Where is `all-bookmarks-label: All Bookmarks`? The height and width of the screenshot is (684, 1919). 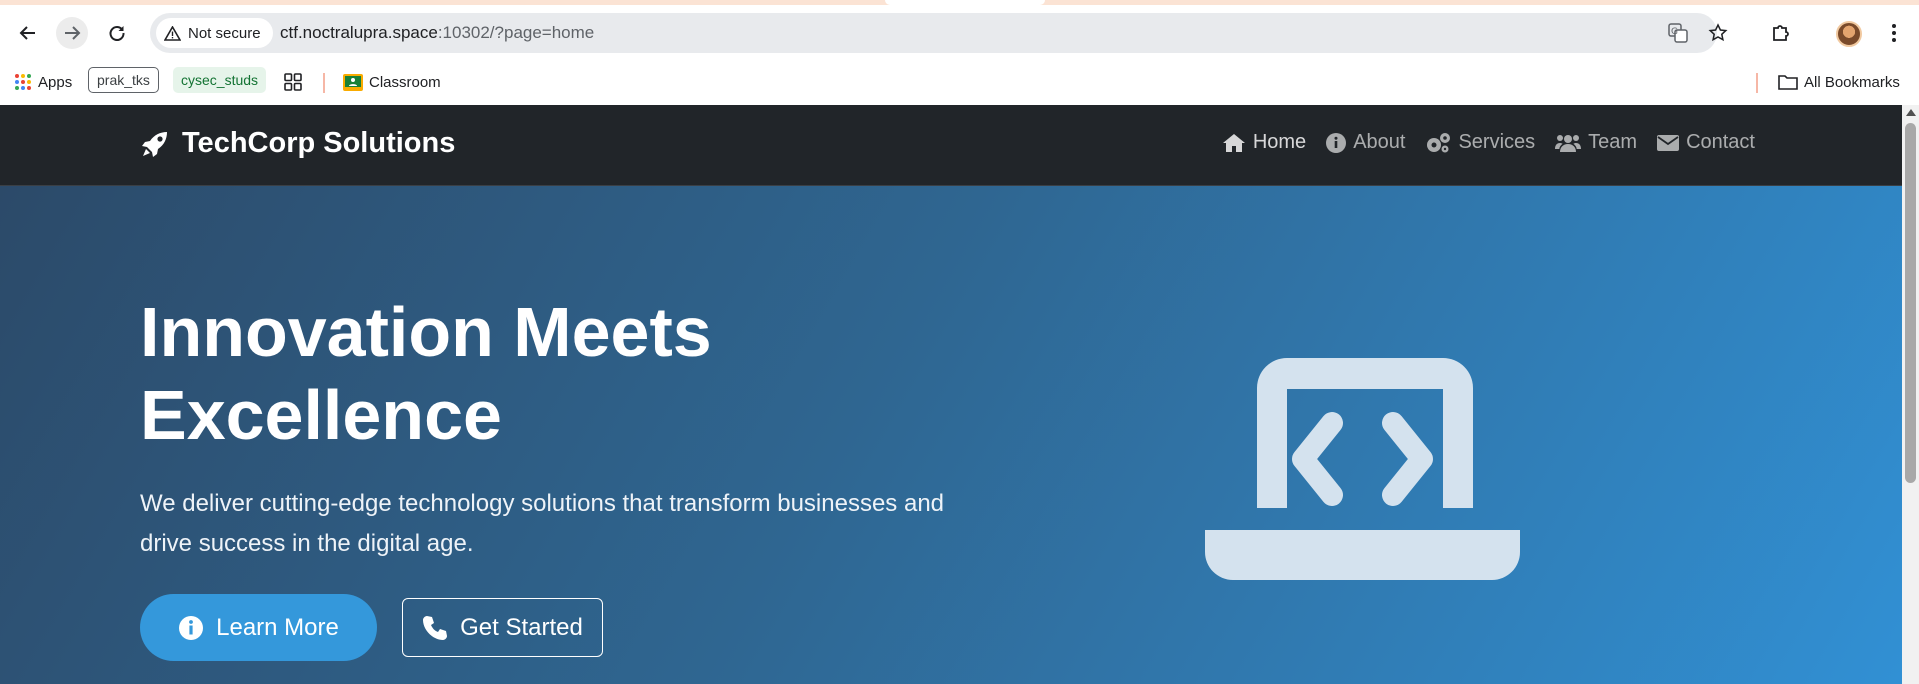 all-bookmarks-label: All Bookmarks is located at coordinates (1852, 82).